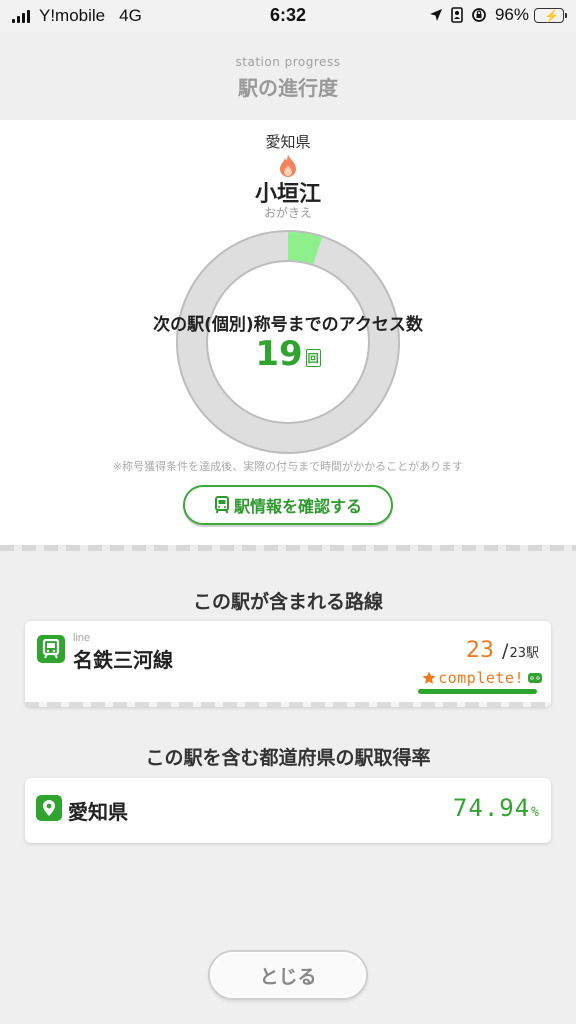 Image resolution: width=576 pixels, height=1024 pixels. I want to click on station-info-button: 駅情報を確認する, so click(288, 505).